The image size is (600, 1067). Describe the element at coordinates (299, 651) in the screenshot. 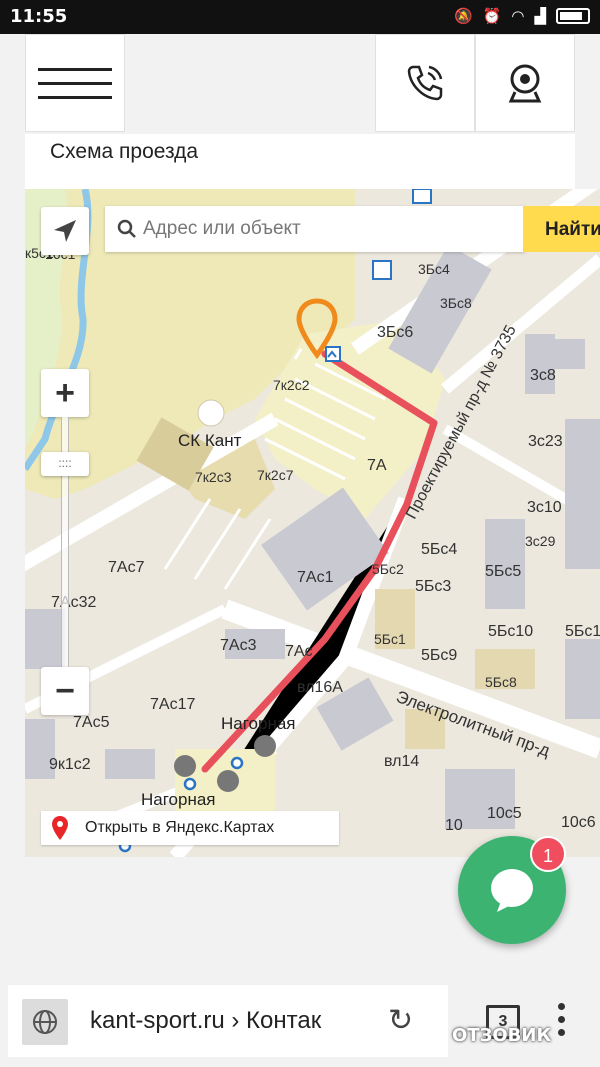

I see `building-label: 7Ас` at that location.